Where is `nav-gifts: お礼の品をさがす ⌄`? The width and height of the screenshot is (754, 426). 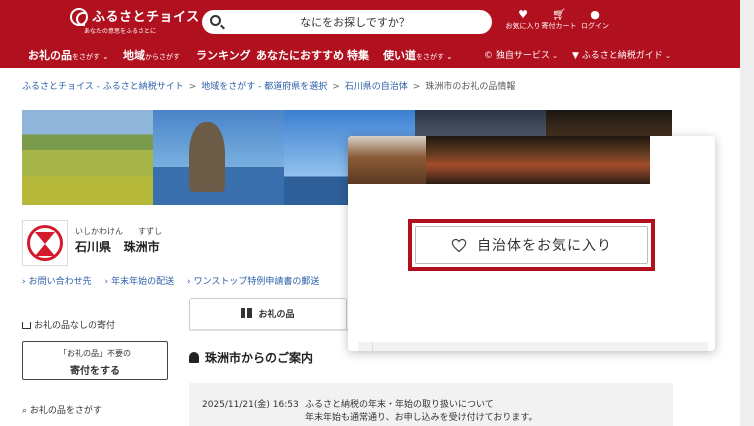
nav-gifts: お礼の品をさがす ⌄ is located at coordinates (68, 55).